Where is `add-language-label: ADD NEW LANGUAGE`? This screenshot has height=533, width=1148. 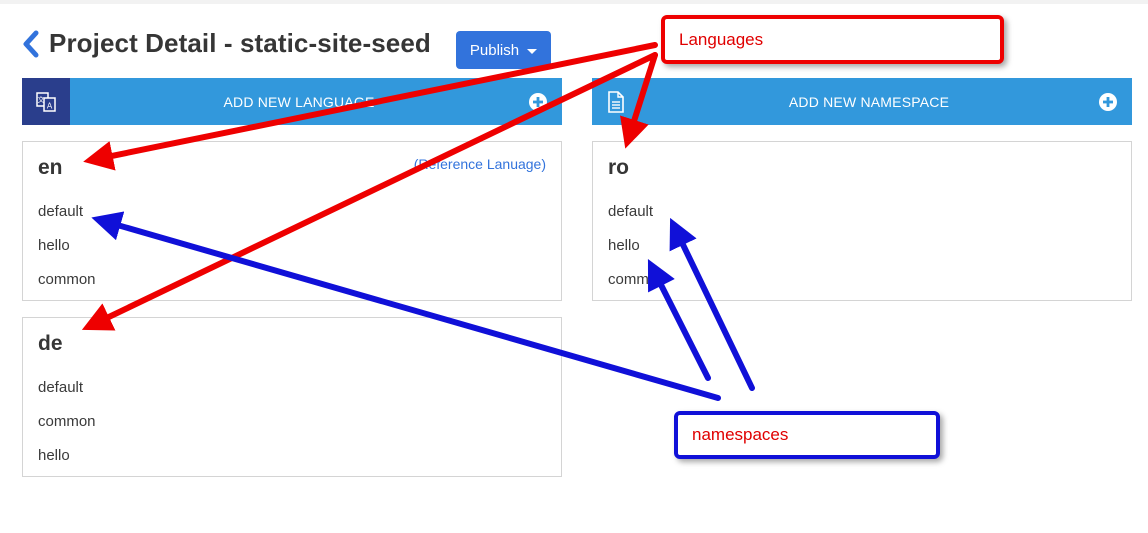 add-language-label: ADD NEW LANGUAGE is located at coordinates (299, 101).